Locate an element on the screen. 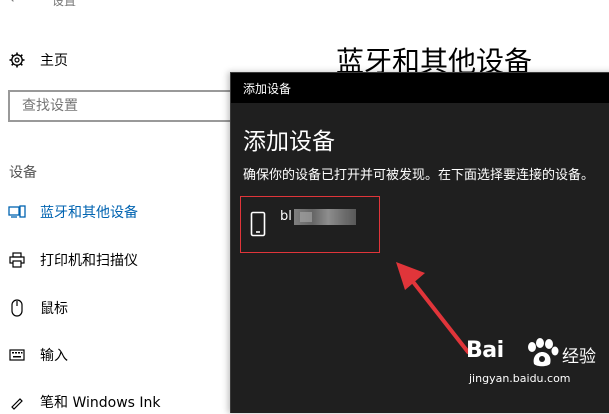 The image size is (609, 414). watermark-url: jingyan.baidu.com is located at coordinates (520, 378).